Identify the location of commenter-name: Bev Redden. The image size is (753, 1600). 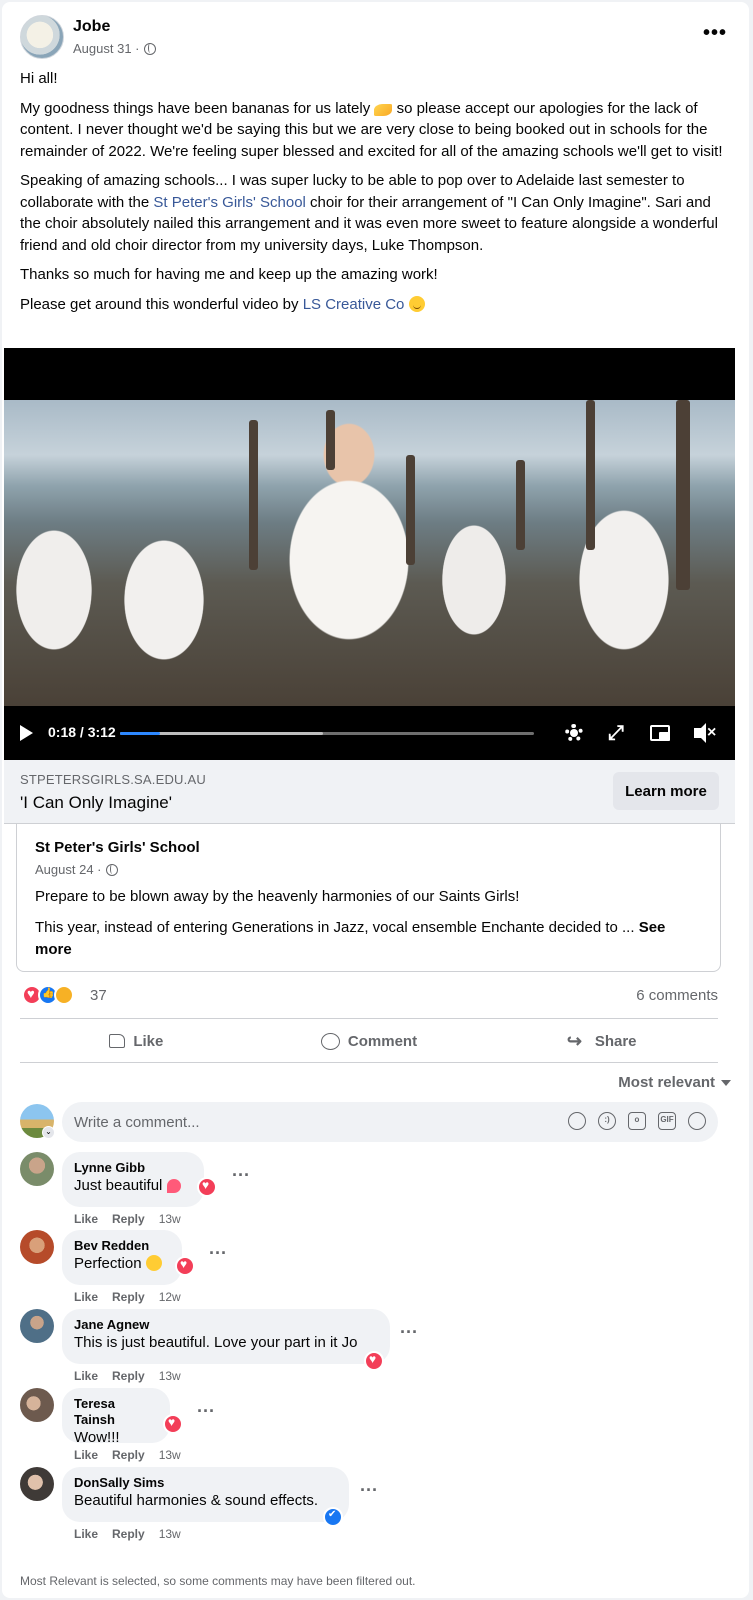
(122, 1246).